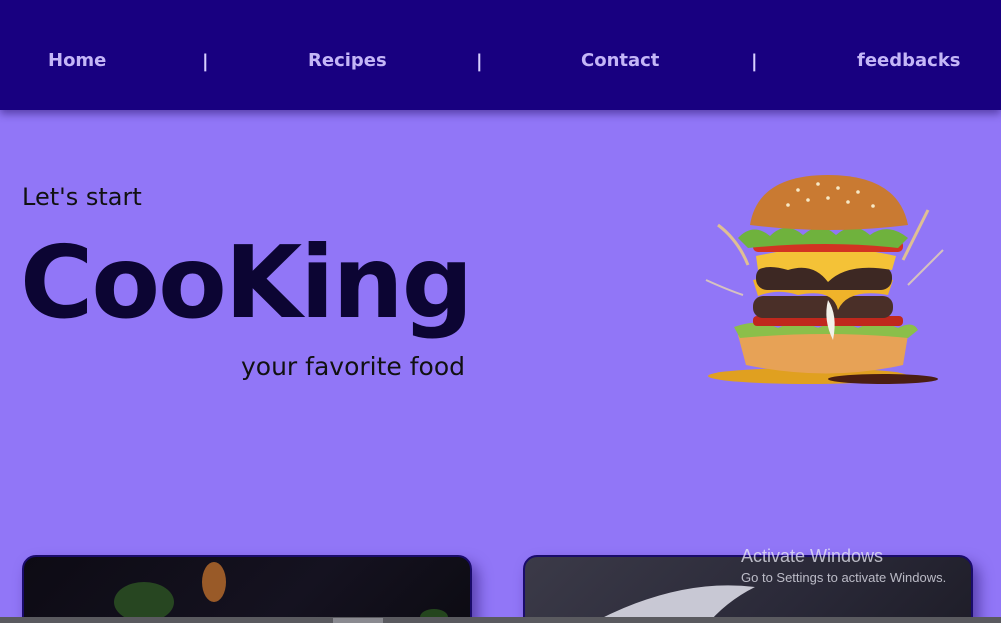 Image resolution: width=1001 pixels, height=623 pixels. I want to click on burger-image, so click(828, 282).